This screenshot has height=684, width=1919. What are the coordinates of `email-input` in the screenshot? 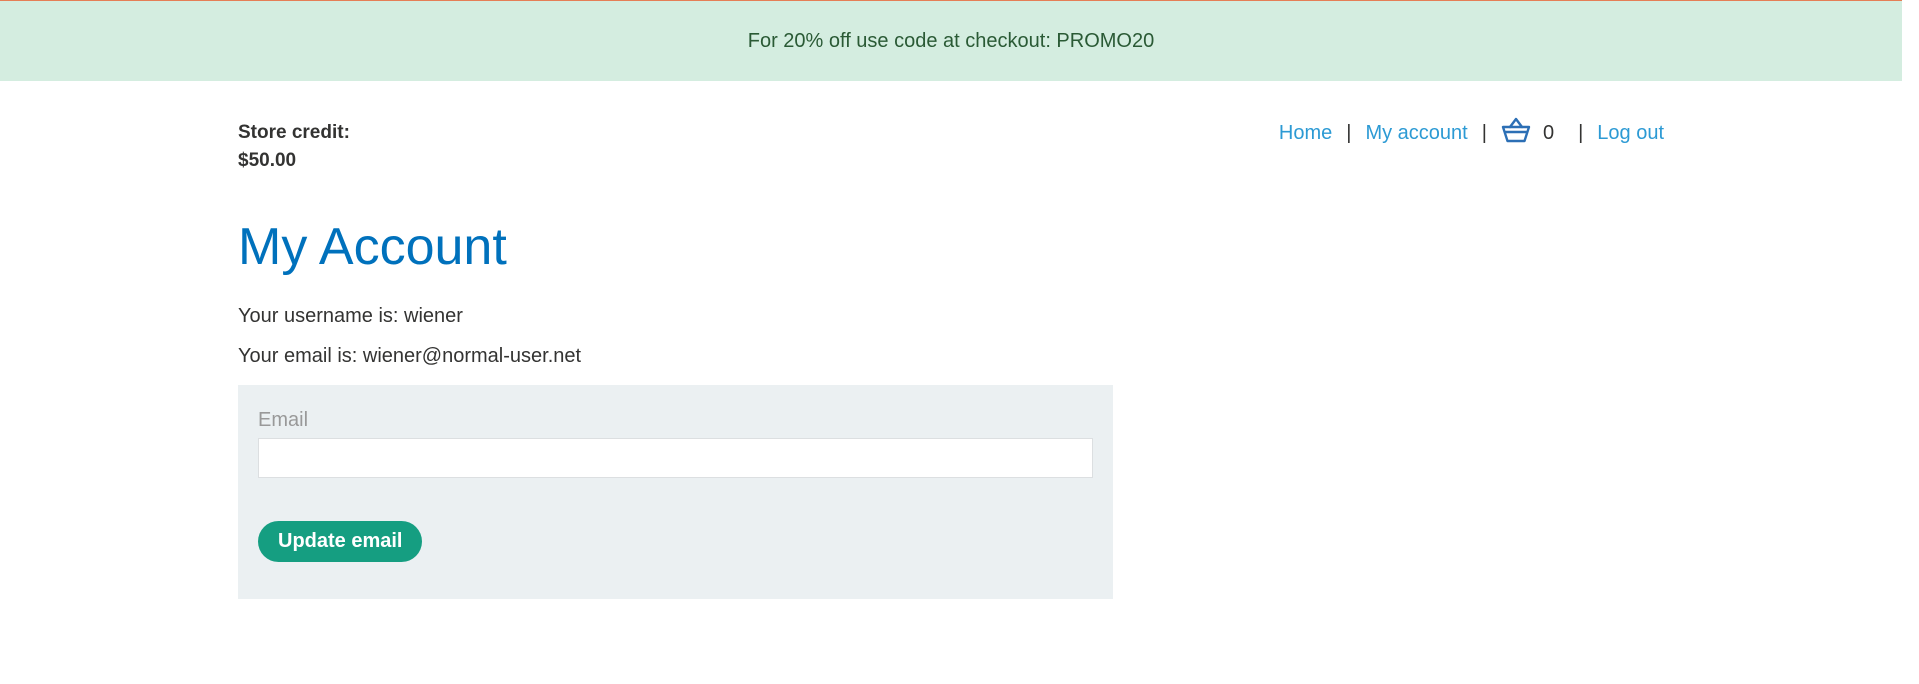 It's located at (675, 458).